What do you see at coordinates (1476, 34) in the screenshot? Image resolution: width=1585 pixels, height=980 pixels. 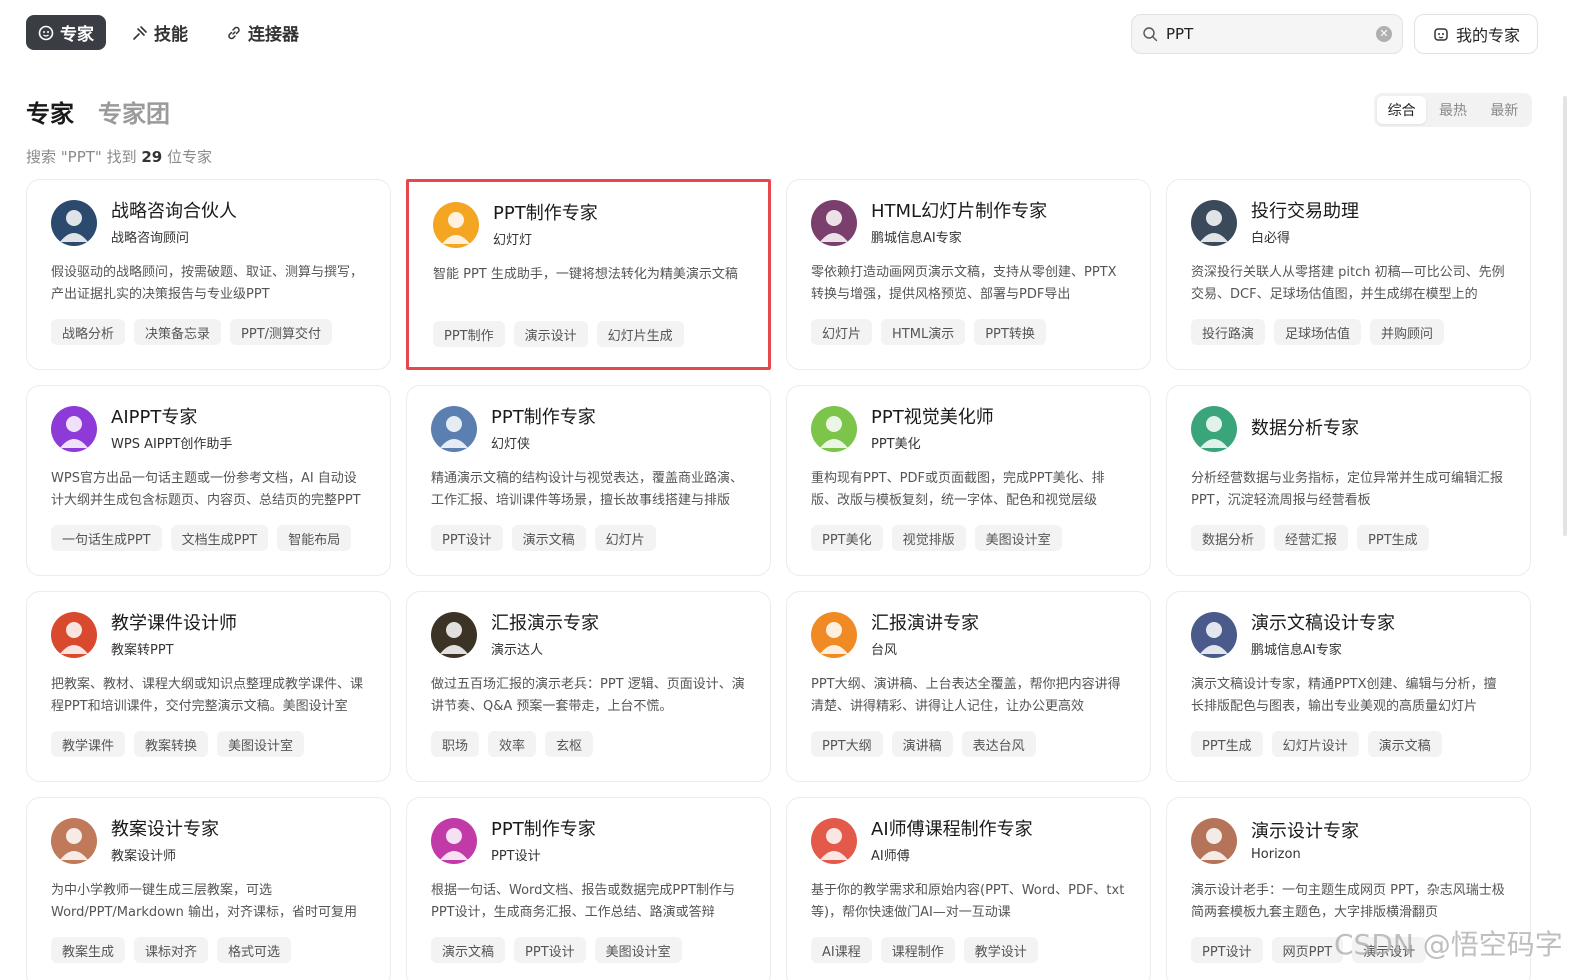 I see `my-expert-button: 我的专家` at bounding box center [1476, 34].